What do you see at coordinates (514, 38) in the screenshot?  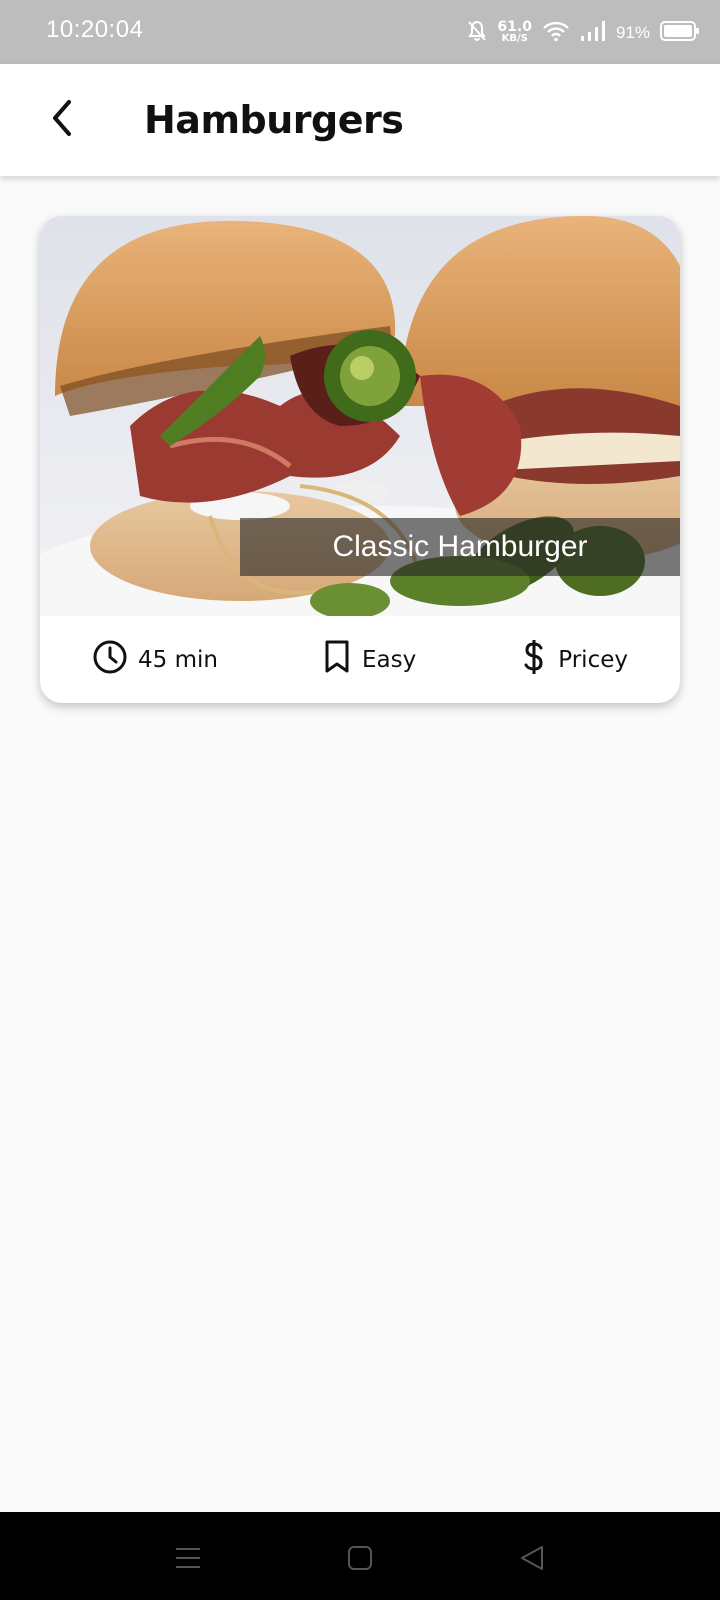 I see `net-speed-unit: KB/S` at bounding box center [514, 38].